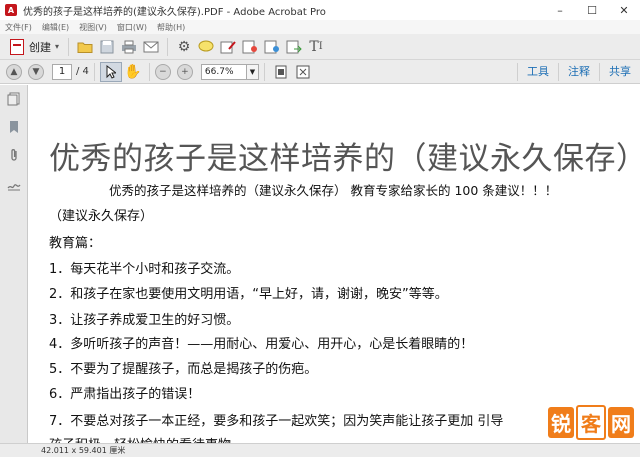 This screenshot has width=640, height=457. Describe the element at coordinates (110, 71) in the screenshot. I see `select-cursor-icon` at that location.